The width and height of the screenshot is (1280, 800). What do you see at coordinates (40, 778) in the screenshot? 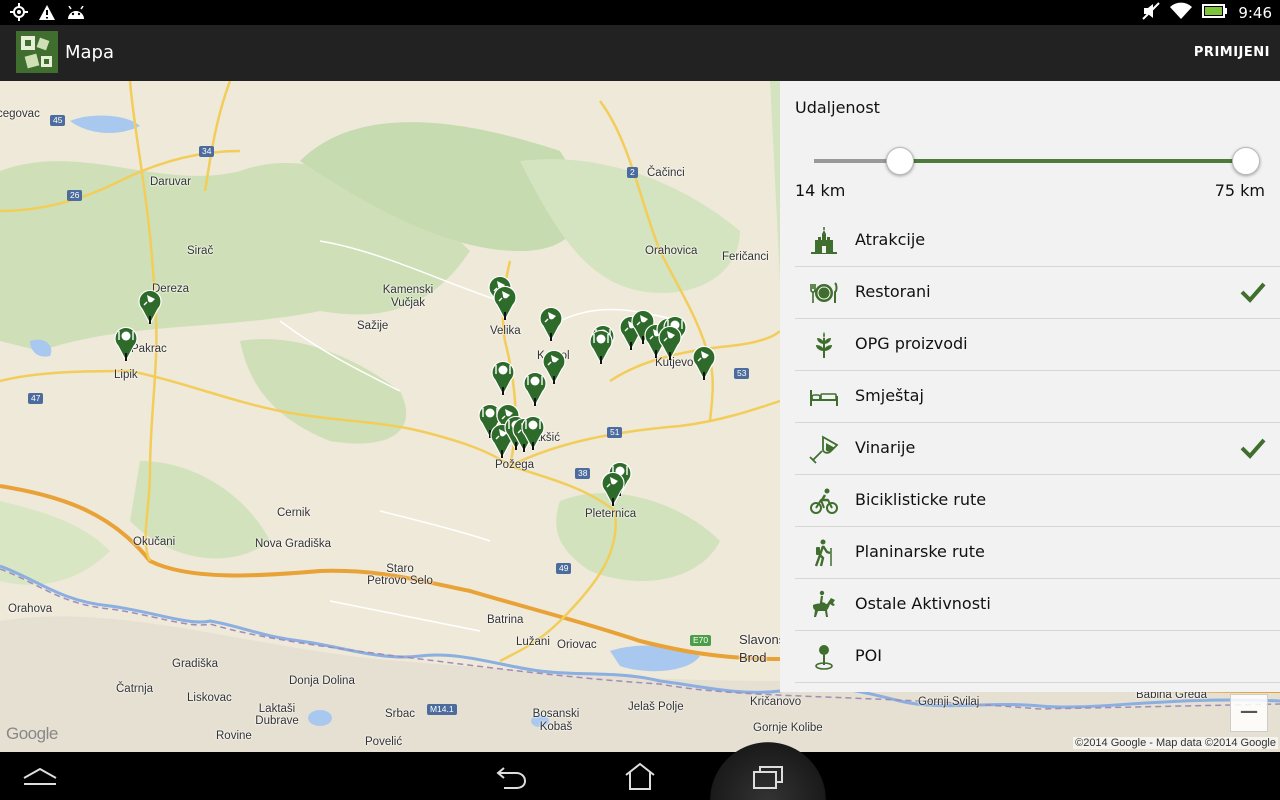
I see `menu-up-icon` at bounding box center [40, 778].